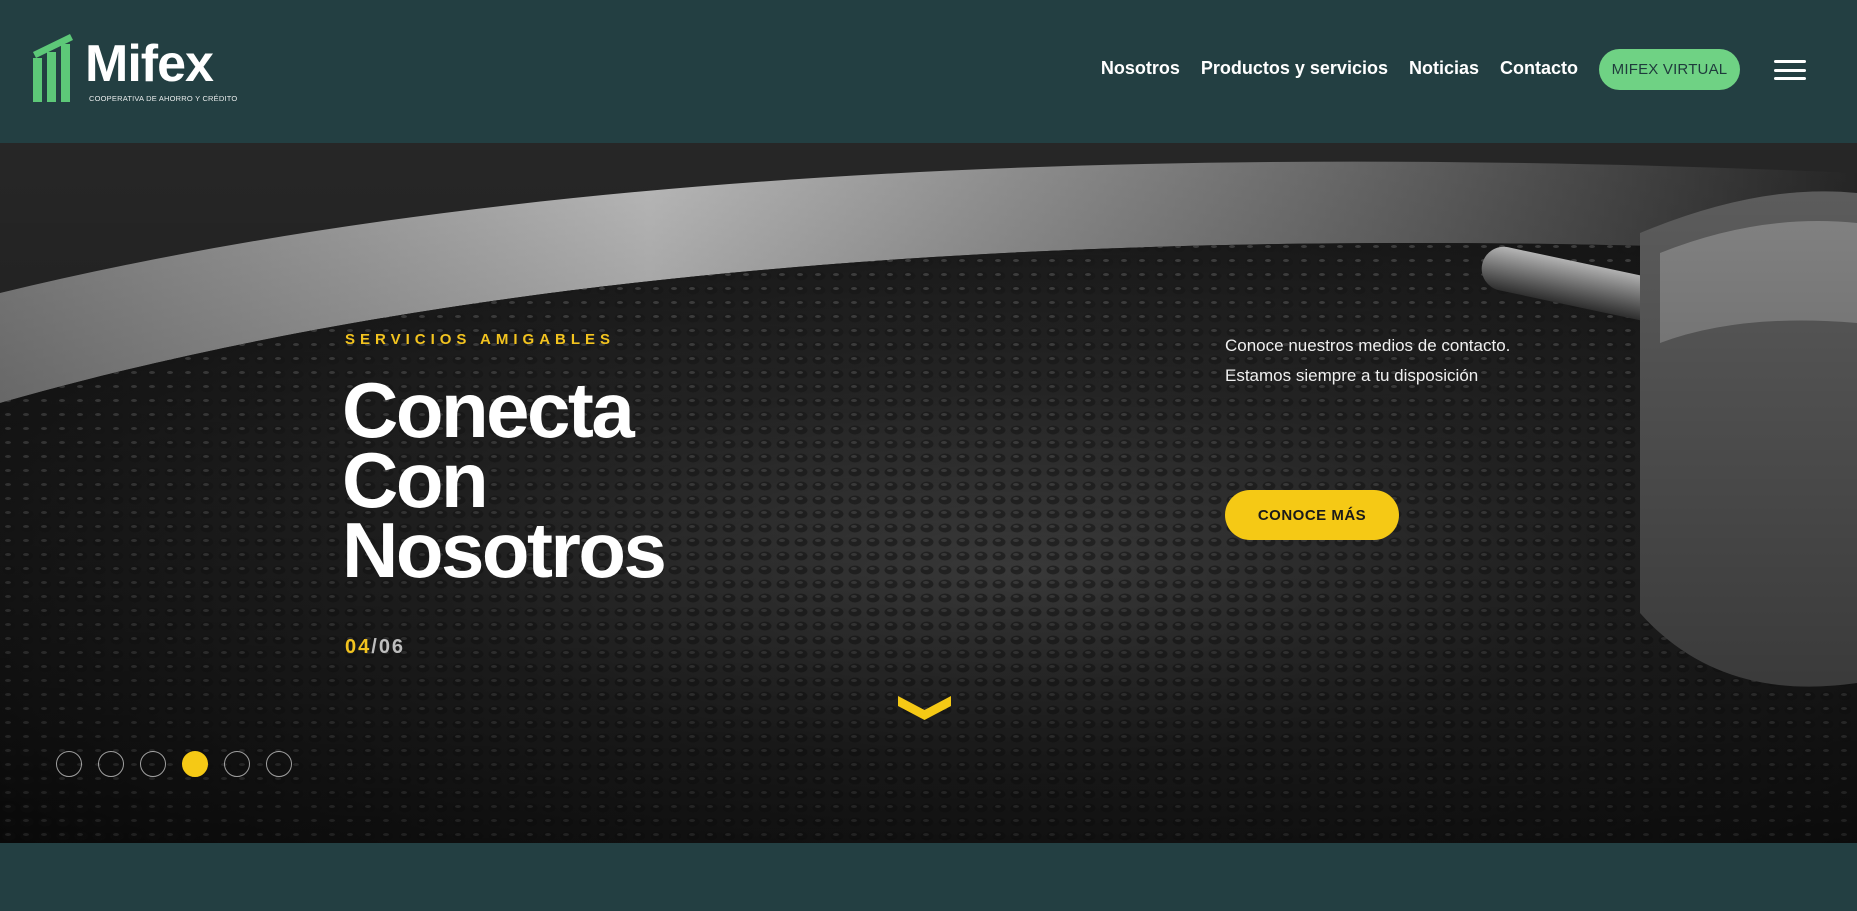  I want to click on slide-counter: 04/06, so click(375, 647).